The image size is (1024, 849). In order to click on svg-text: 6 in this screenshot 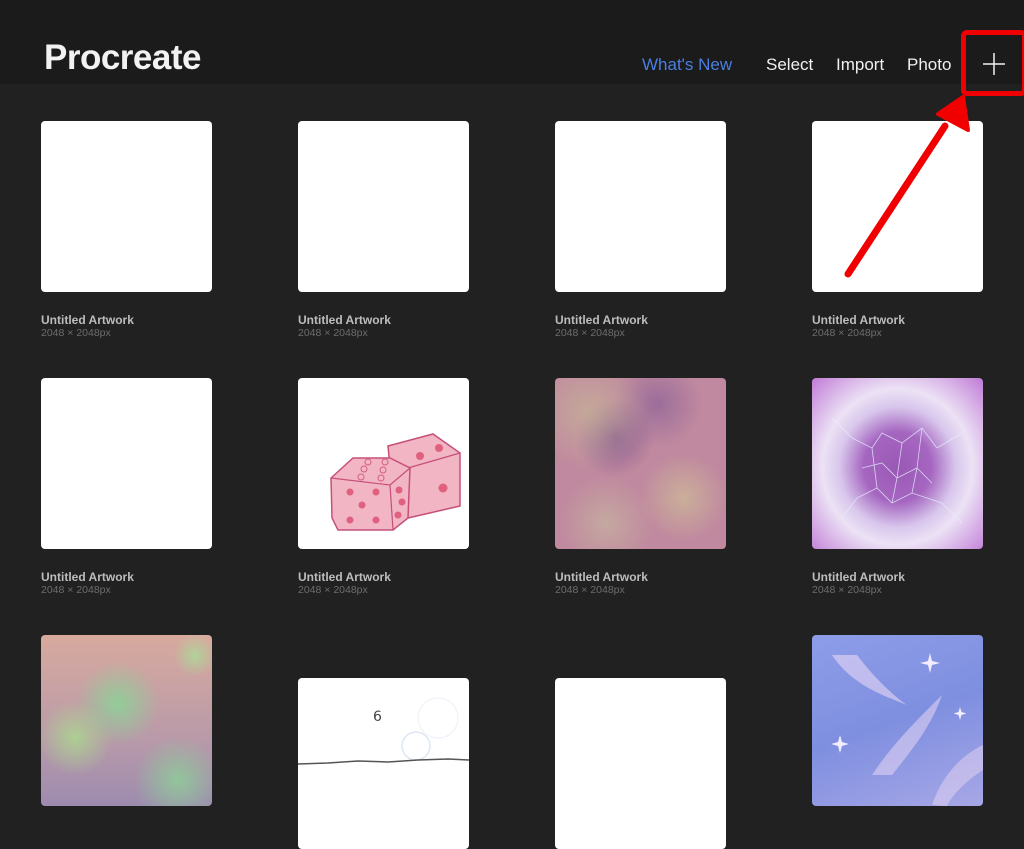, I will do `click(377, 717)`.